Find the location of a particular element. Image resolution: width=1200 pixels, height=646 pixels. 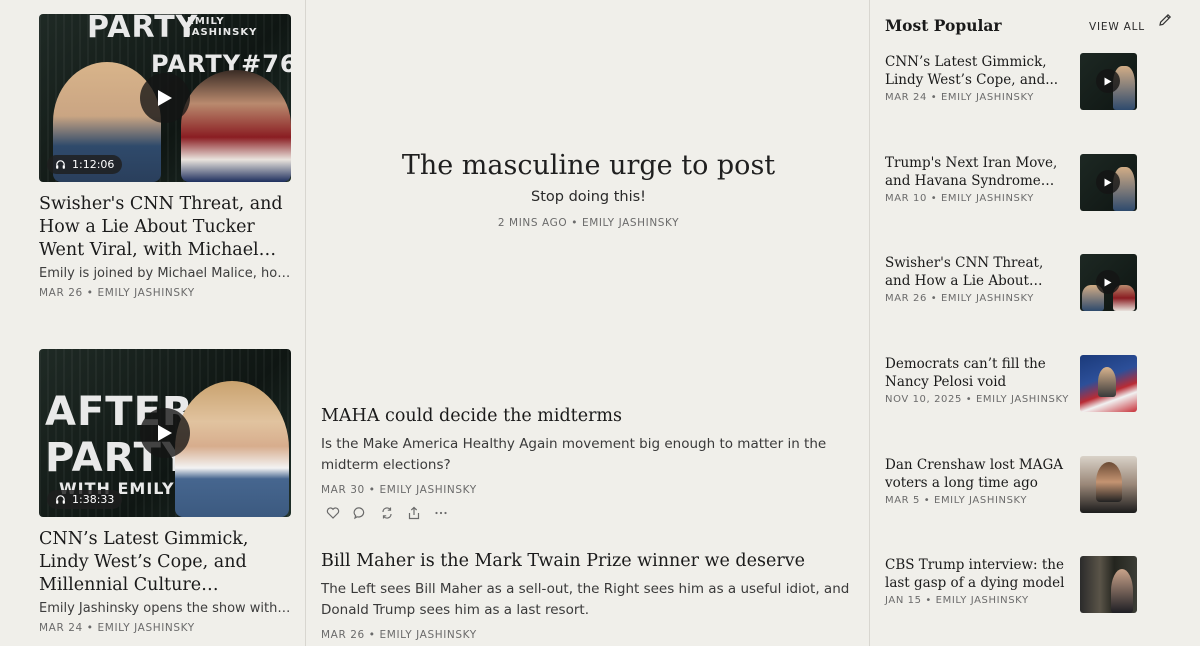

featured-post-subtitle: Stop doing this! is located at coordinates (588, 197).